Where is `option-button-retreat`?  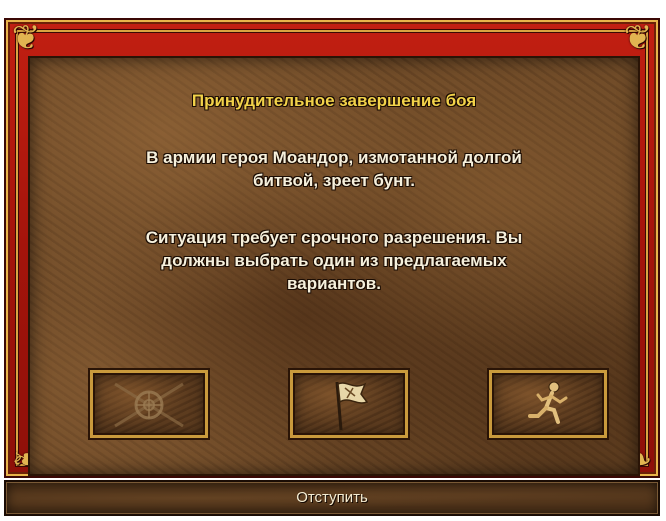 option-button-retreat is located at coordinates (548, 404).